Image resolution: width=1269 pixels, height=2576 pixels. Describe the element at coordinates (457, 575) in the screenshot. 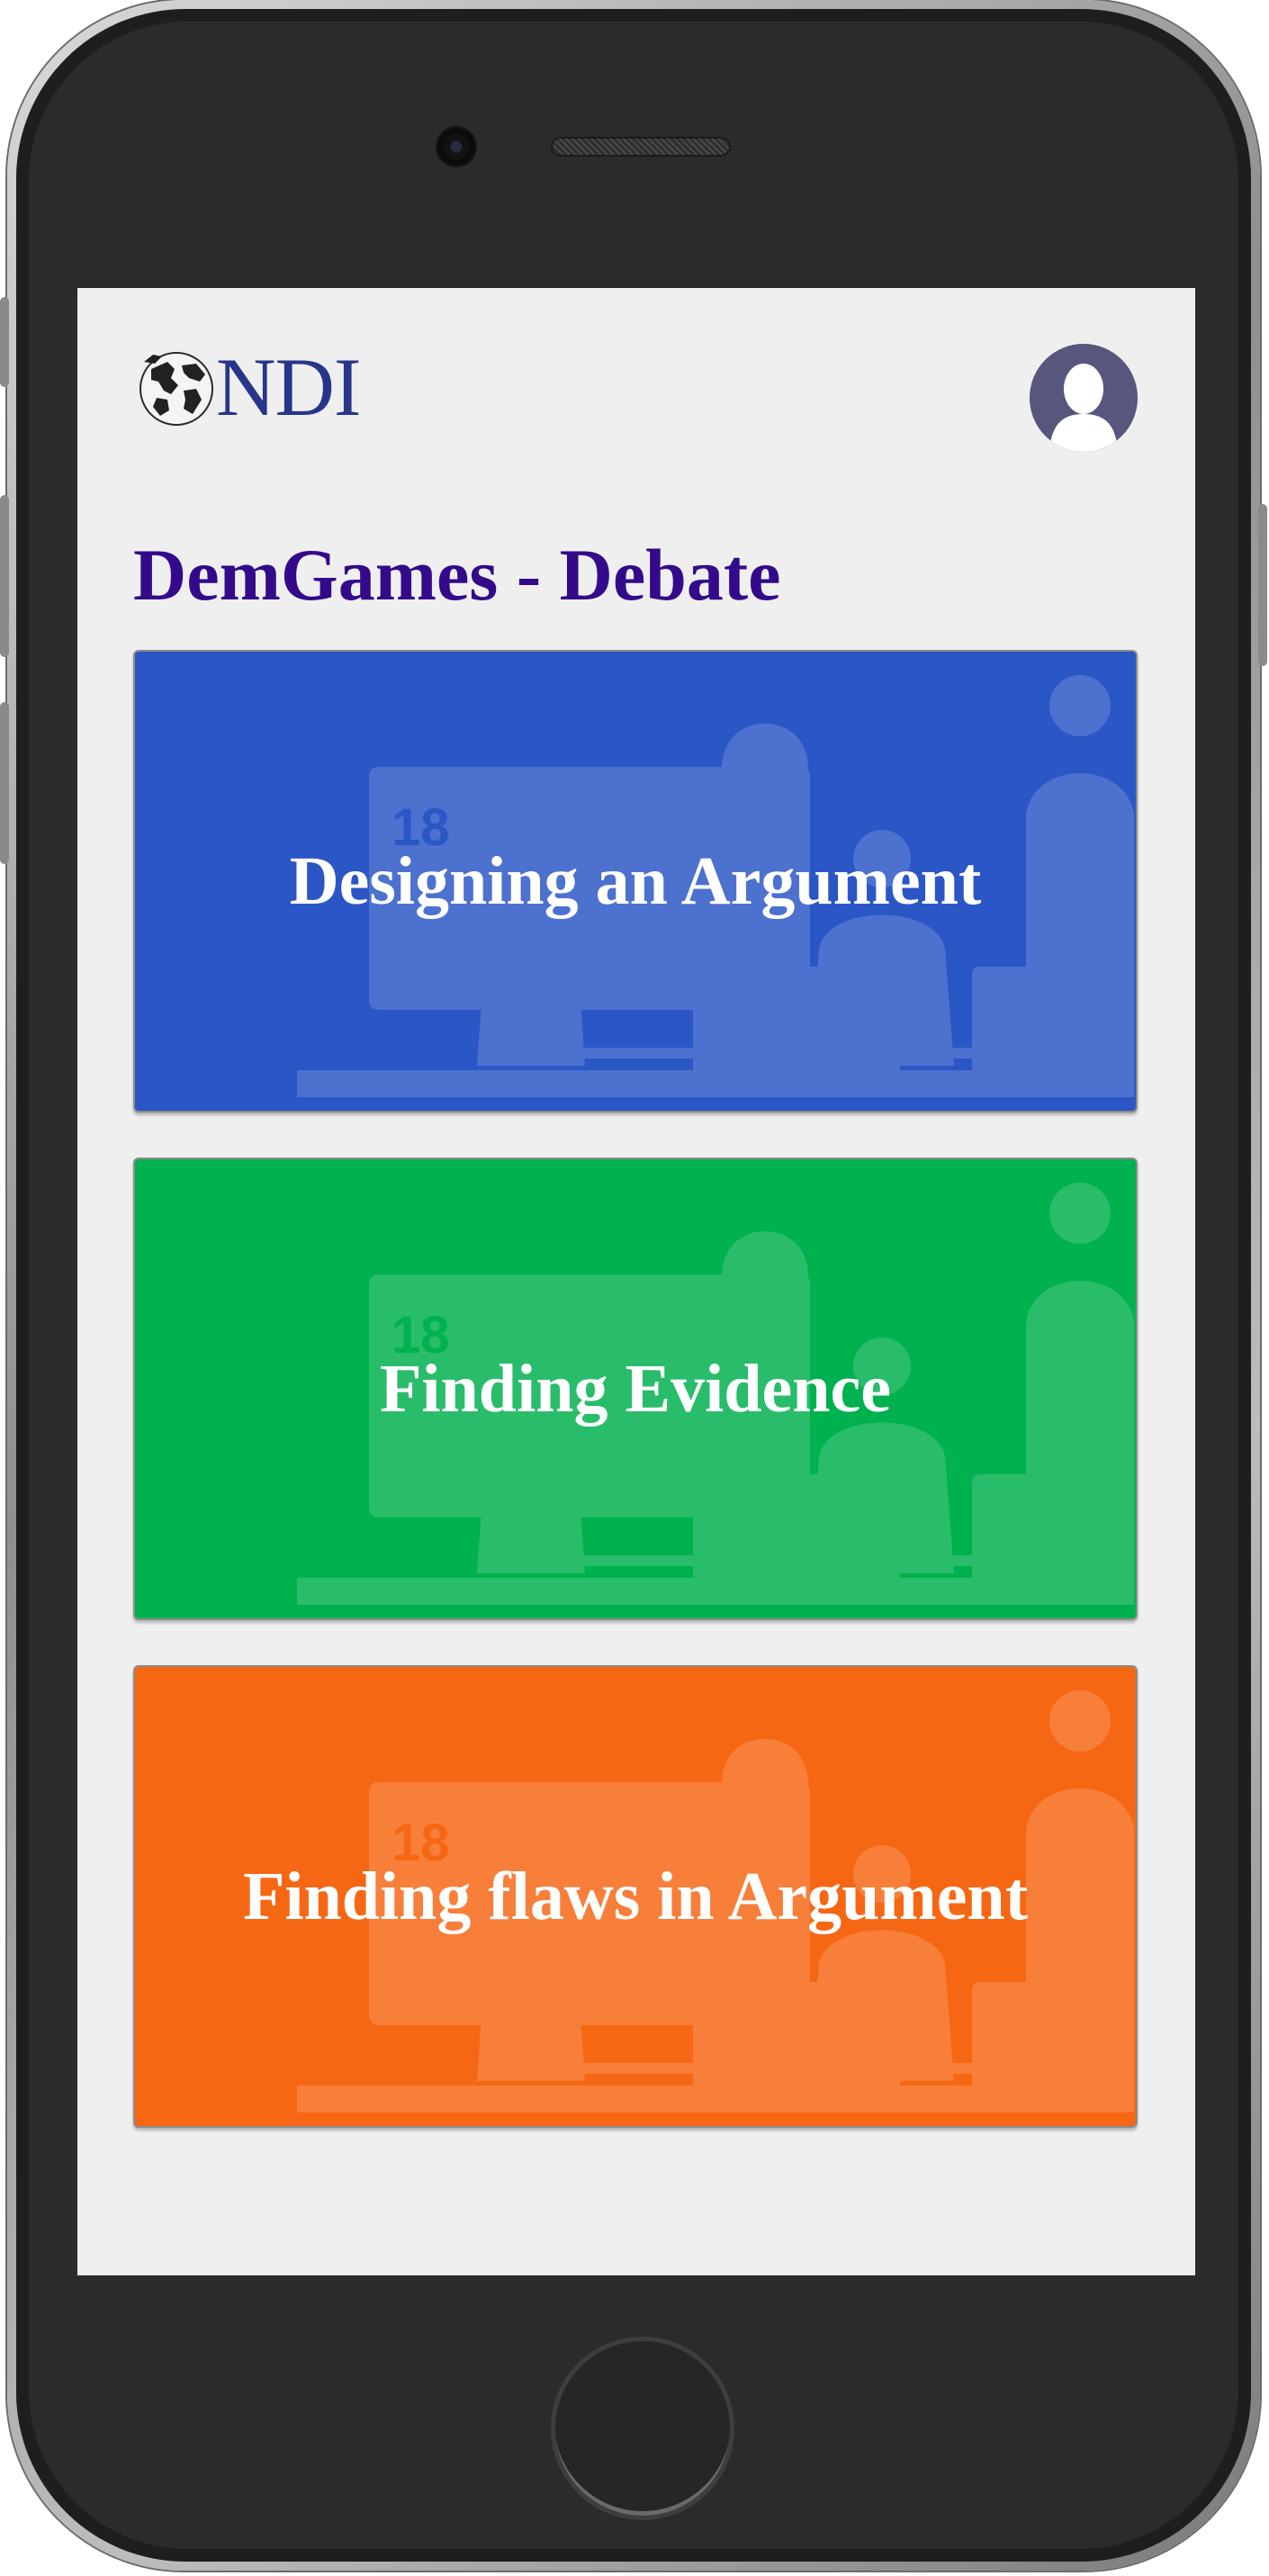

I see `page-title: DemGames - Debate` at that location.